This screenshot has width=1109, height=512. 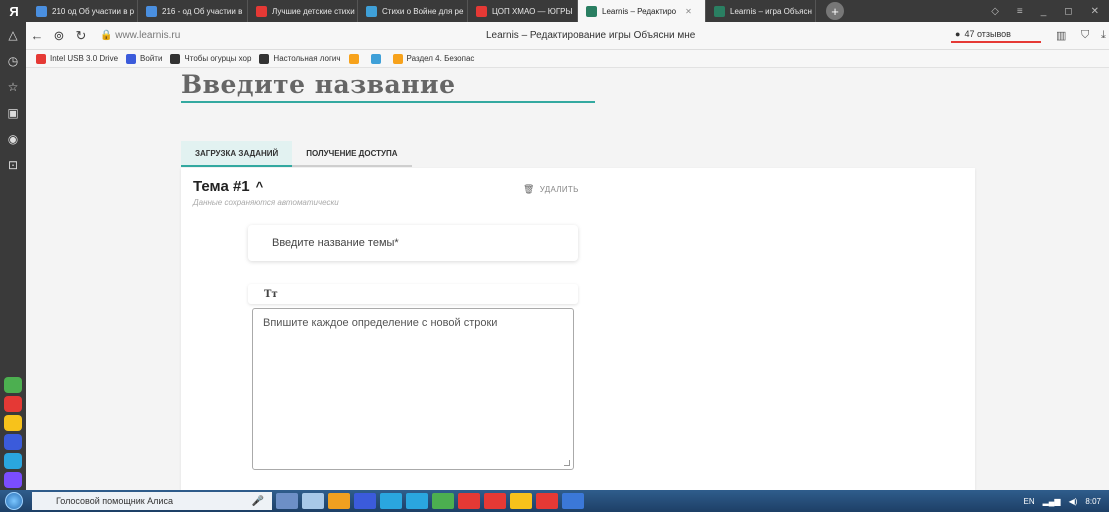 I want to click on bookmarks-icon: ☆, so click(x=13, y=87).